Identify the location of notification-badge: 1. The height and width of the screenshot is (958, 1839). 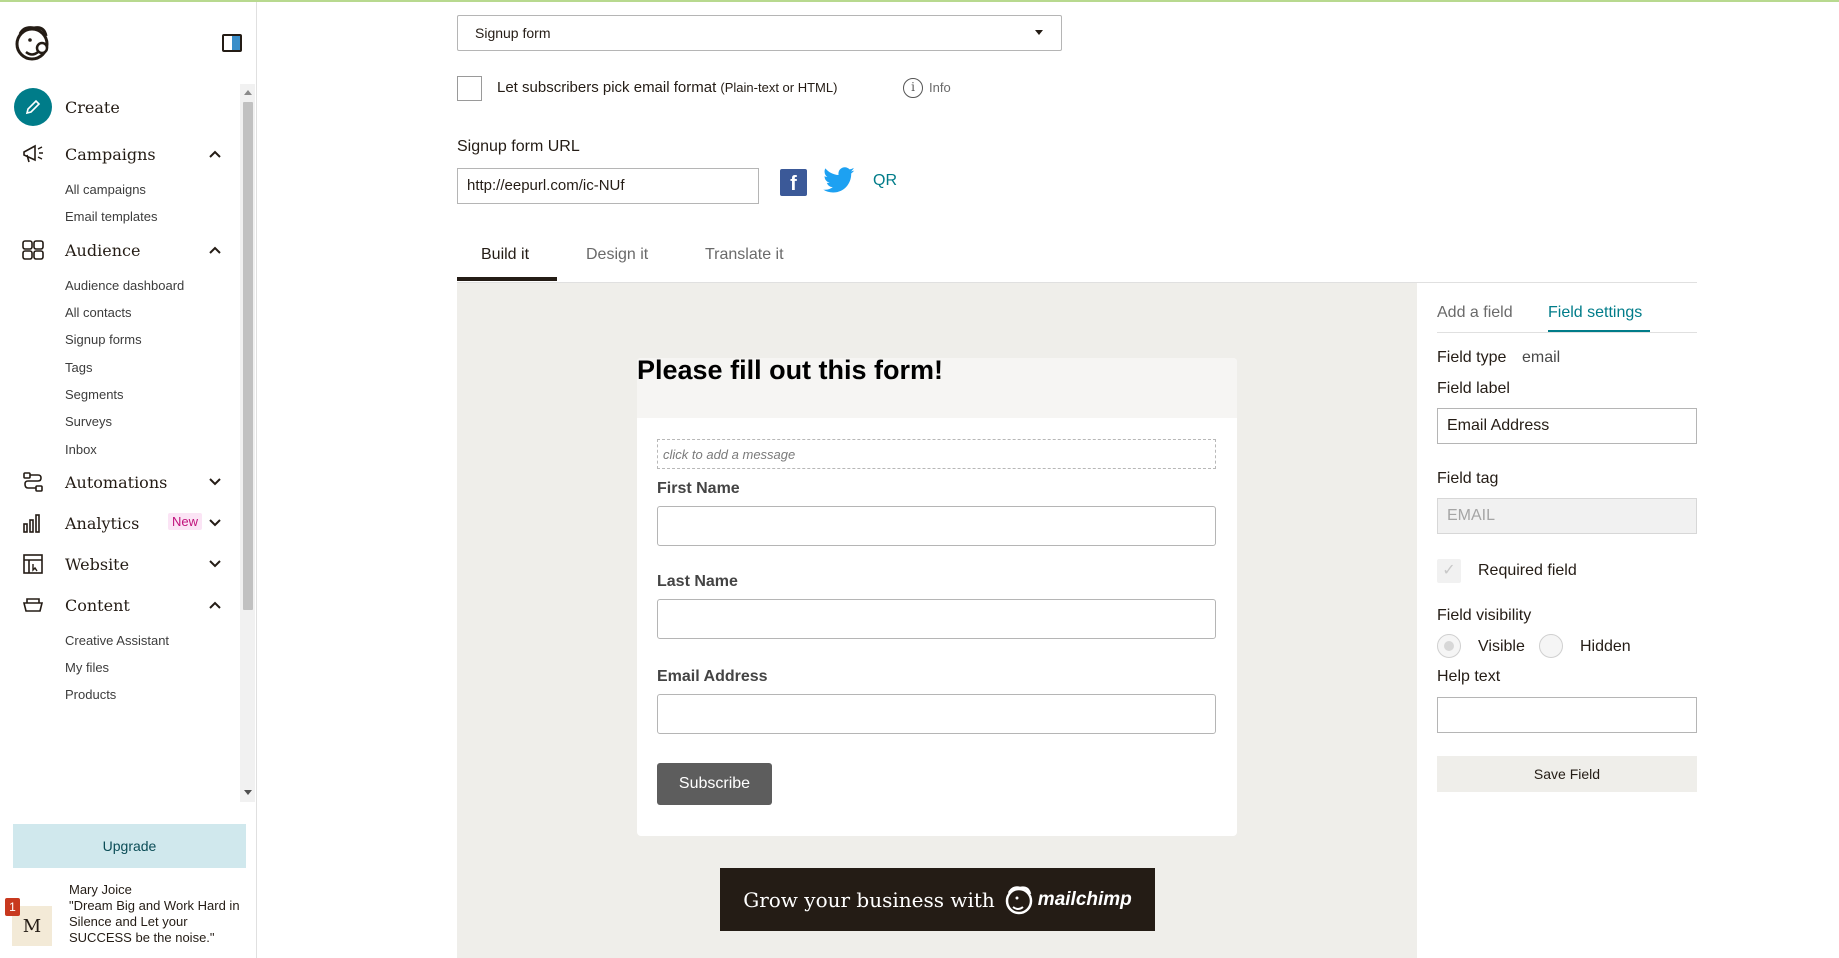
(12, 907).